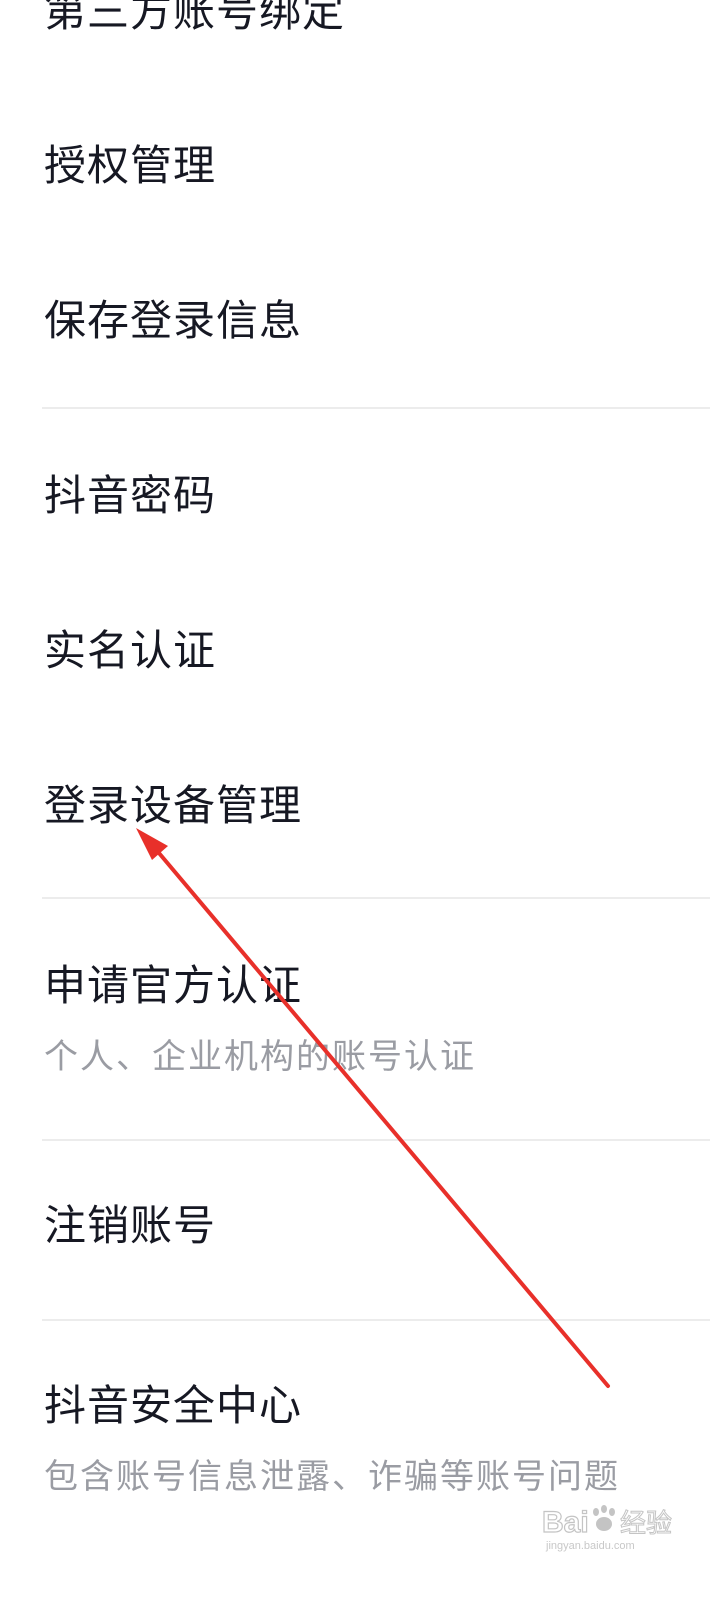 This screenshot has height=1600, width=723. I want to click on settings-item-login-device-management: 登录设备管理, so click(361, 810).